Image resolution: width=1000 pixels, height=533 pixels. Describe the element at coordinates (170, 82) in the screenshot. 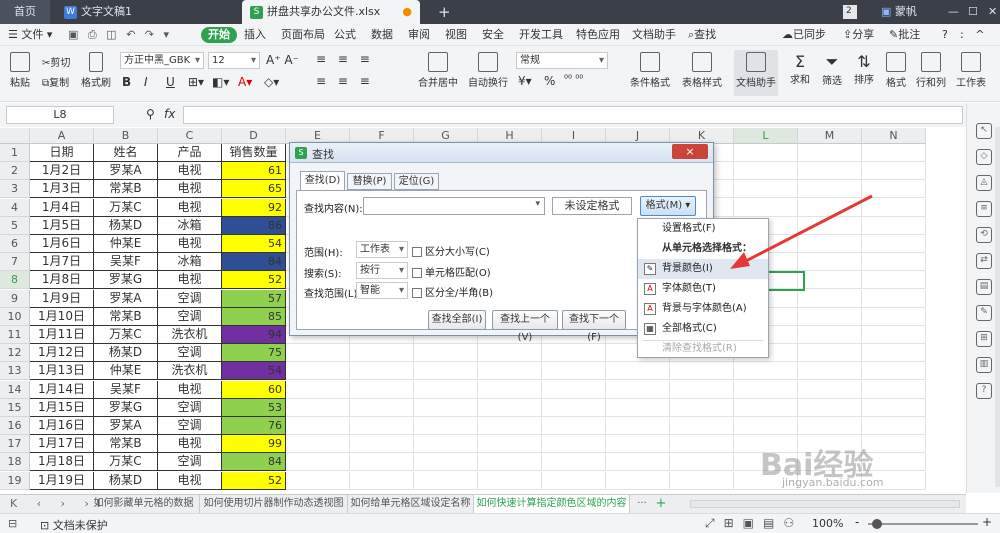

I see `underline-button: U` at that location.